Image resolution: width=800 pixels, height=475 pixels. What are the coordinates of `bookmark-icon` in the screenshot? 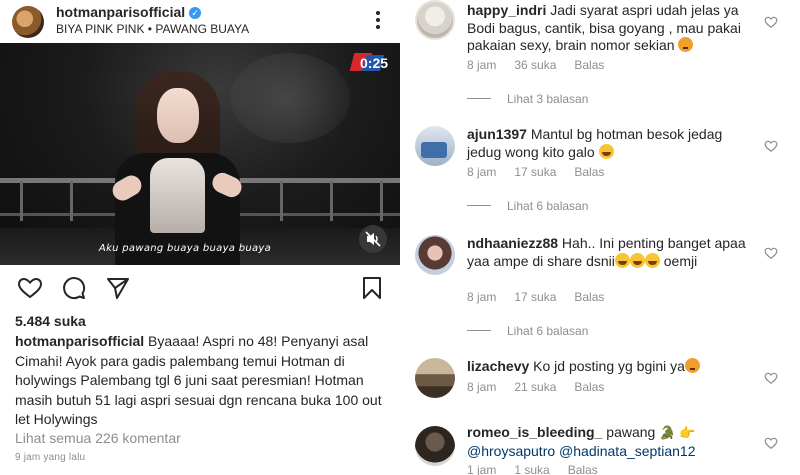 It's located at (372, 288).